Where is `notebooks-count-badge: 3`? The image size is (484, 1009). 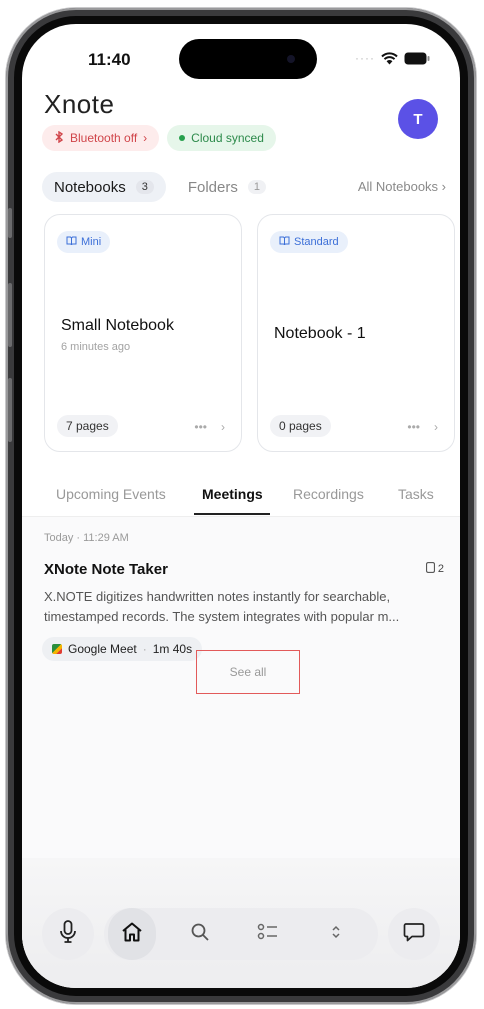
notebooks-count-badge: 3 is located at coordinates (144, 187).